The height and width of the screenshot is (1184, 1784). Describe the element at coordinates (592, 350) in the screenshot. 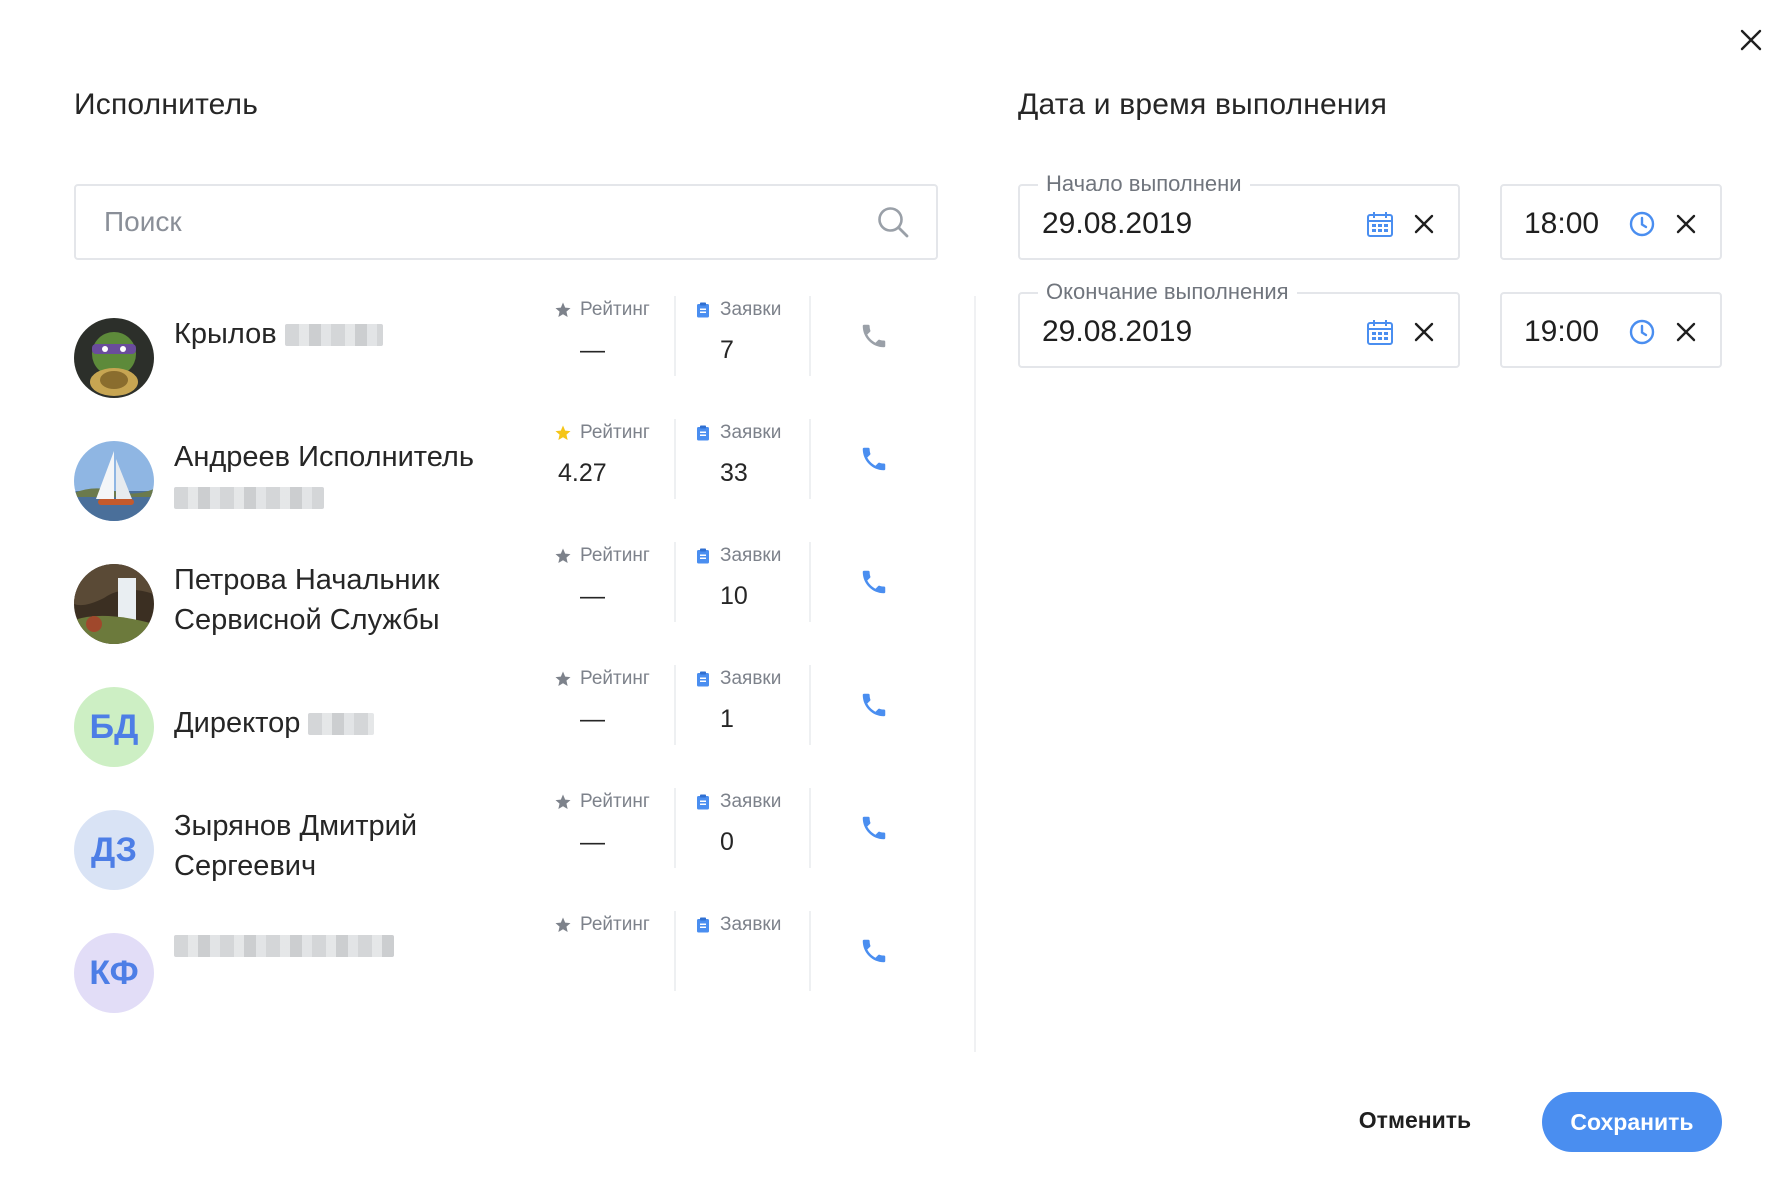

I see `rating-value: —` at that location.